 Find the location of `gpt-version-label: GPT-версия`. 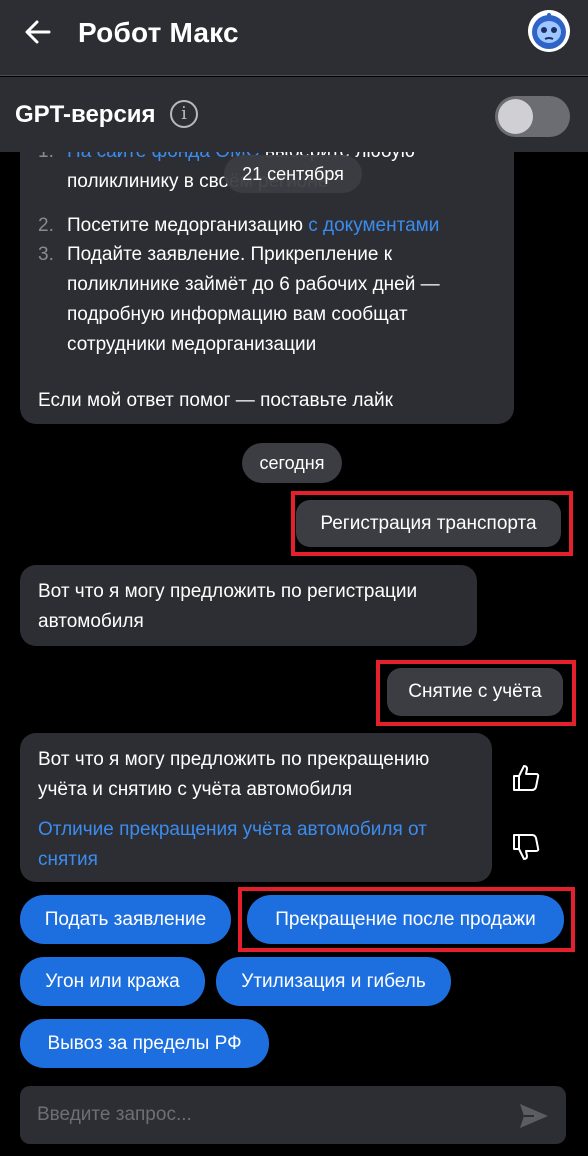

gpt-version-label: GPT-версия is located at coordinates (85, 114).